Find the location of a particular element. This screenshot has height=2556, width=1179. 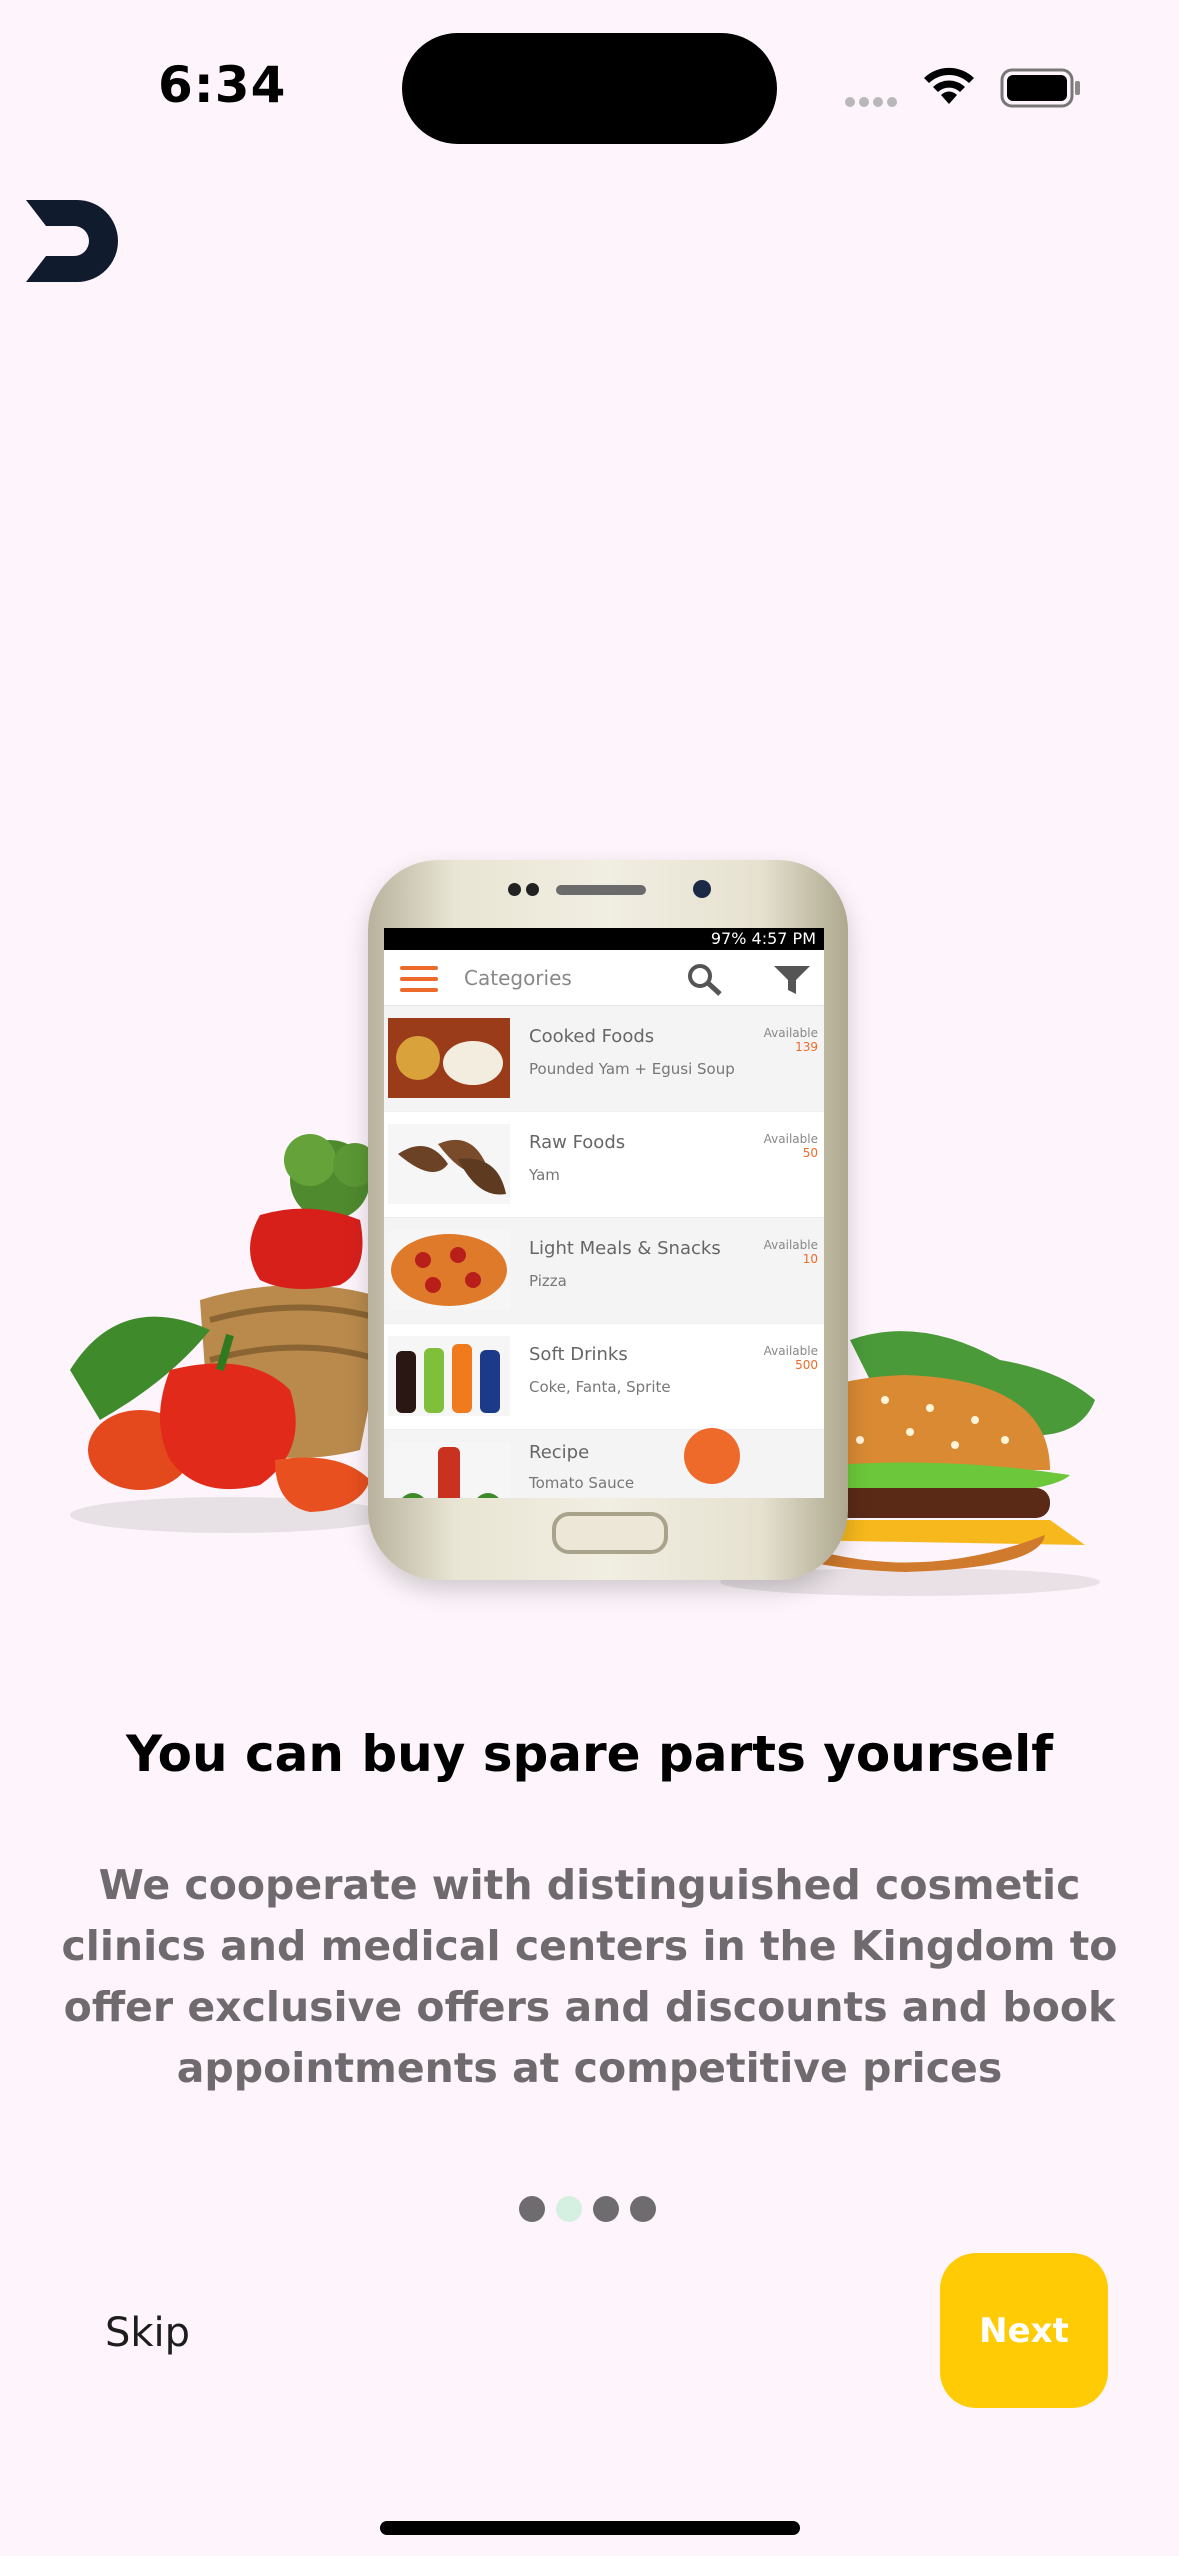

availability: Available 50 is located at coordinates (790, 1146).